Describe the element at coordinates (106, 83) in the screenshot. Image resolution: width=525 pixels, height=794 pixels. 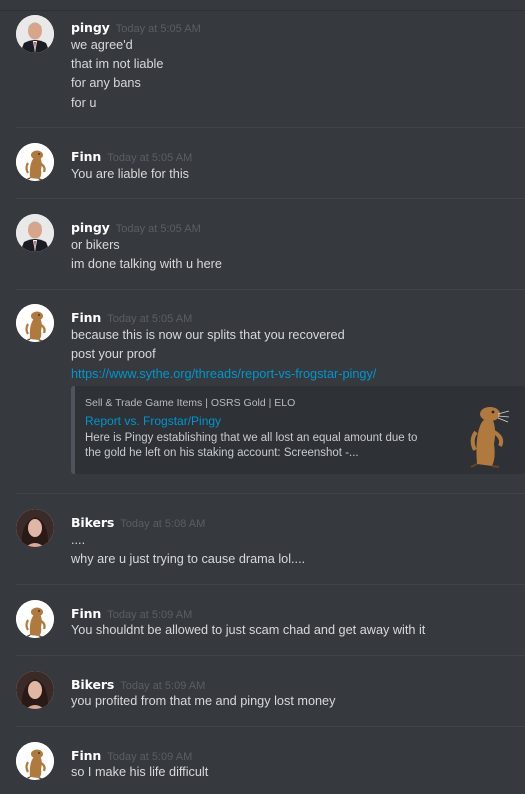
I see `message-line: for any bans` at that location.